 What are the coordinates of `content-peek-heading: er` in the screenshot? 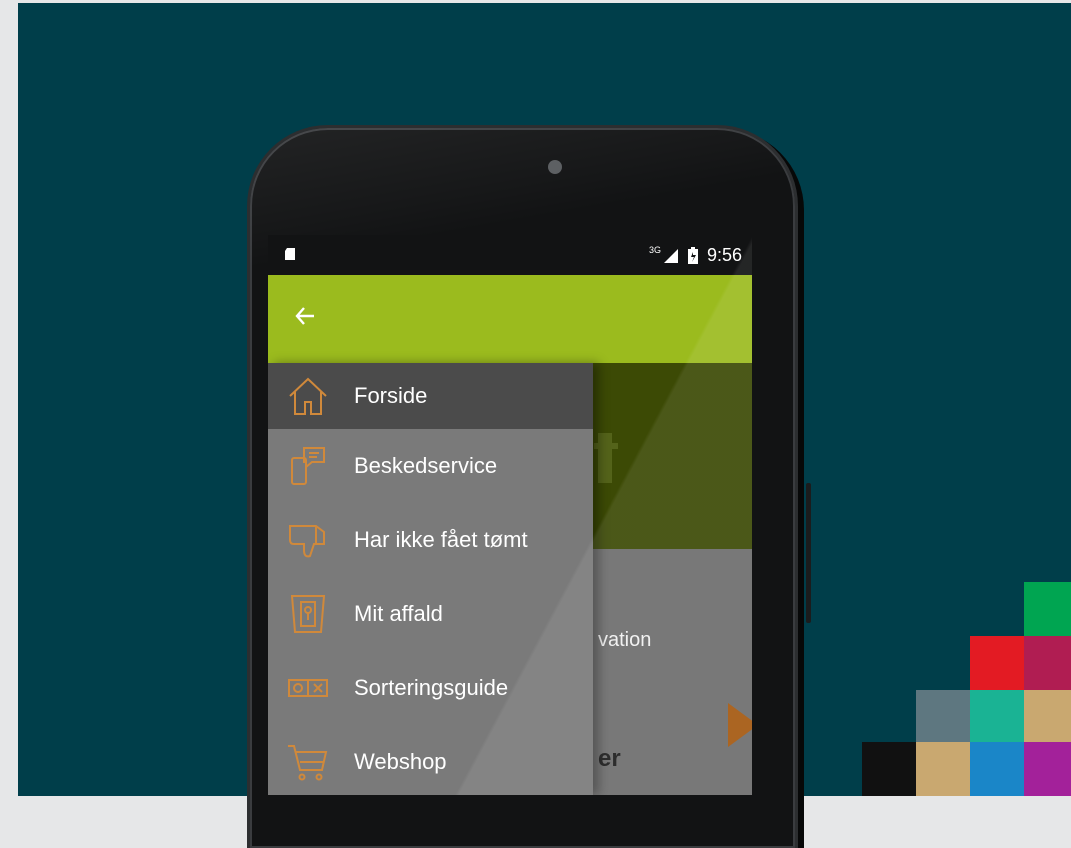 It's located at (609, 758).